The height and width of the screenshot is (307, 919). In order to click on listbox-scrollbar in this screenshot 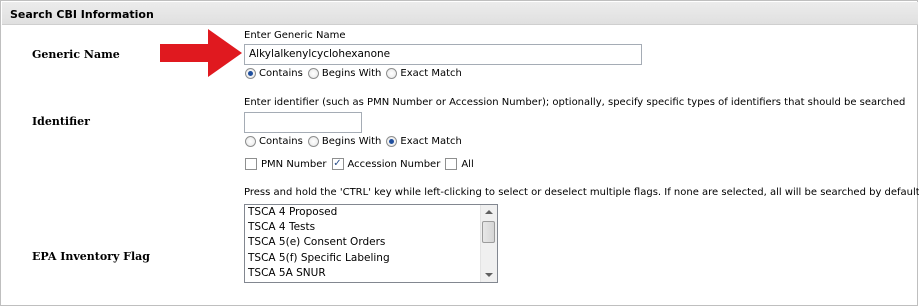, I will do `click(488, 243)`.